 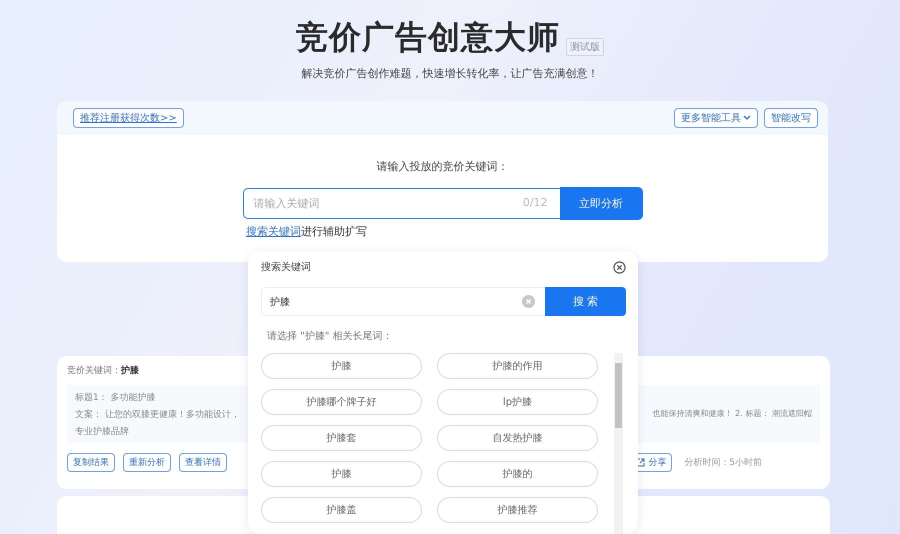 I want to click on analysis-time: 分析时间：5小时前, so click(x=723, y=462).